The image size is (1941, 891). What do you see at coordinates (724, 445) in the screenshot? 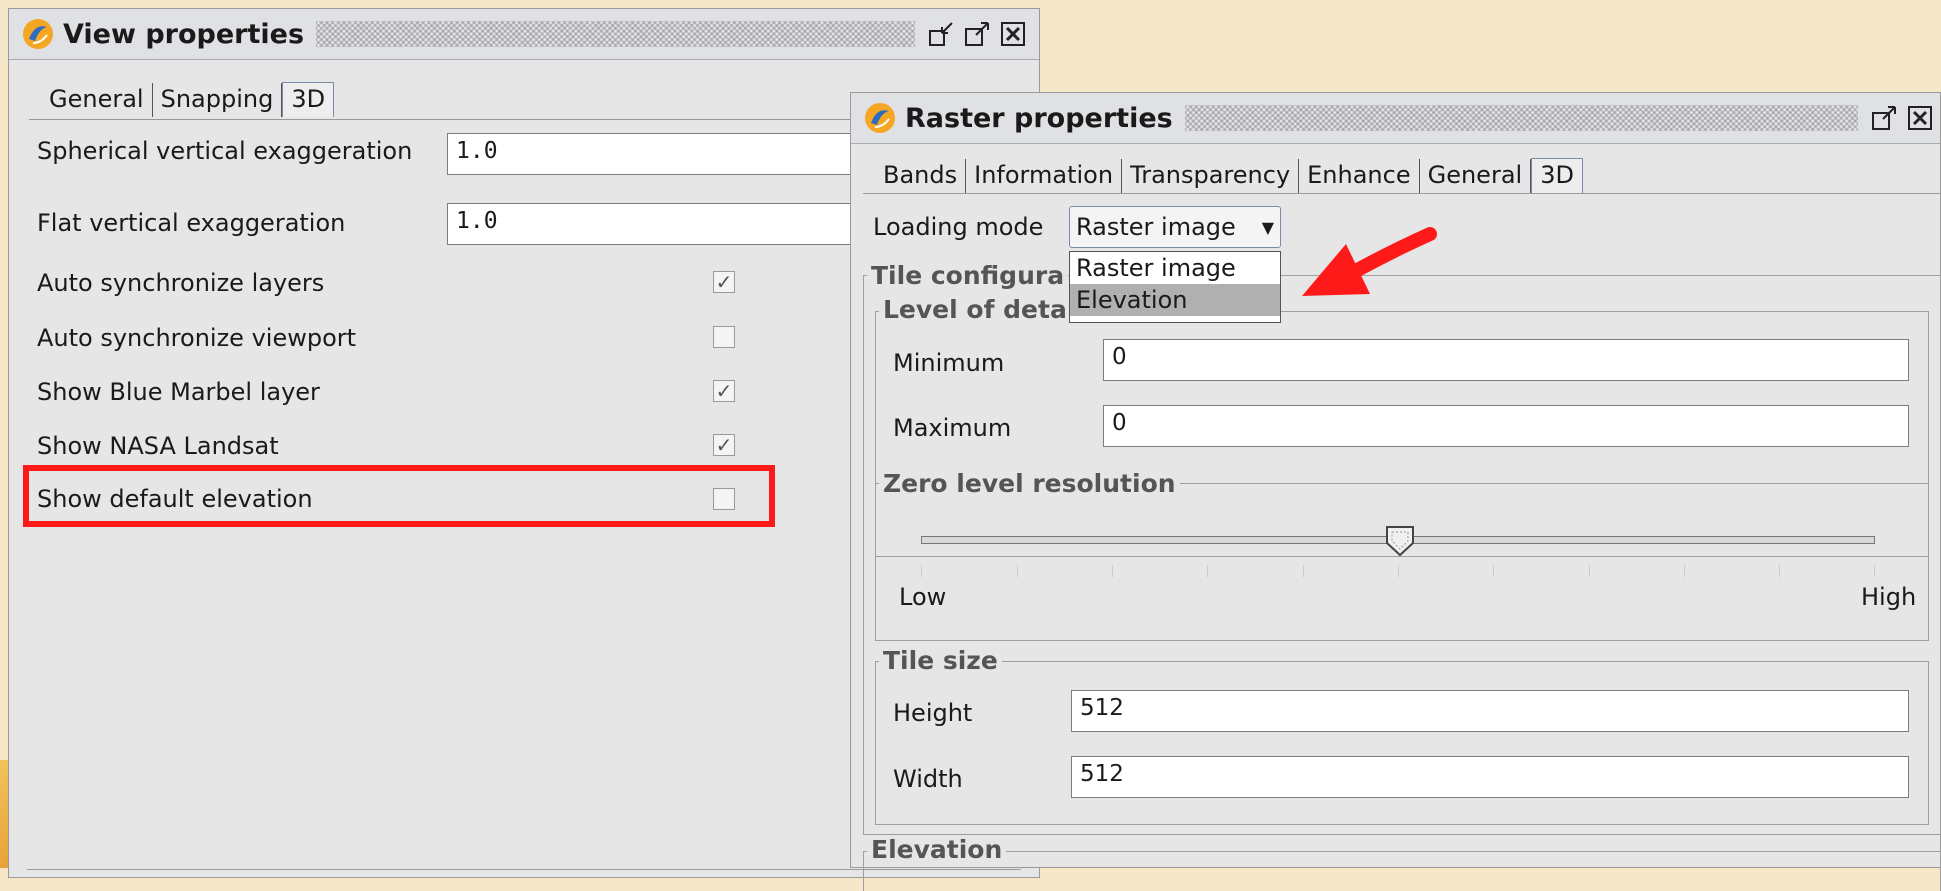
I see `show-nasa-landsat-checkbox: ✓` at bounding box center [724, 445].